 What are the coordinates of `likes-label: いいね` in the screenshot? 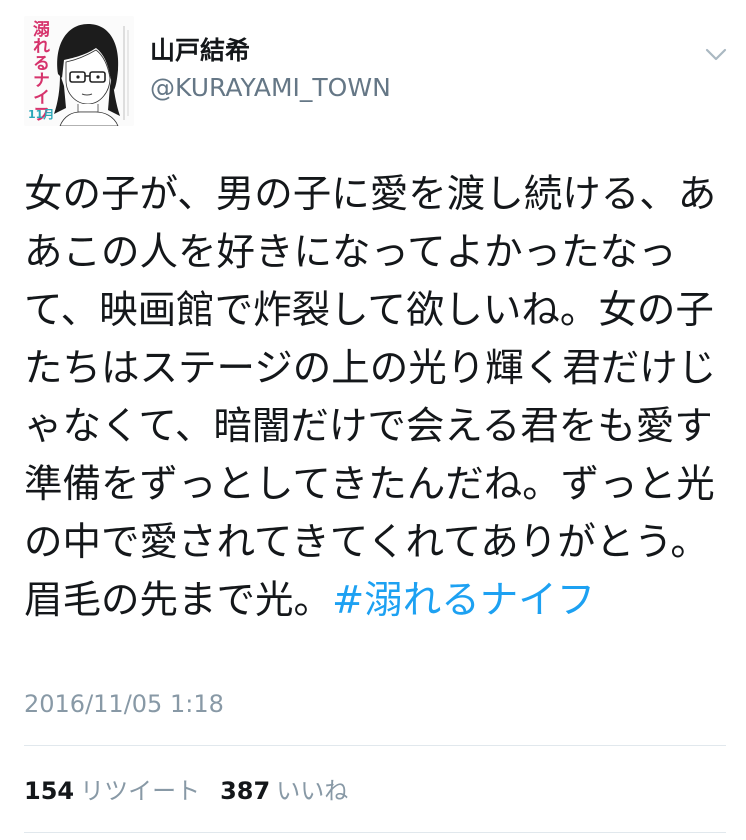 It's located at (312, 791).